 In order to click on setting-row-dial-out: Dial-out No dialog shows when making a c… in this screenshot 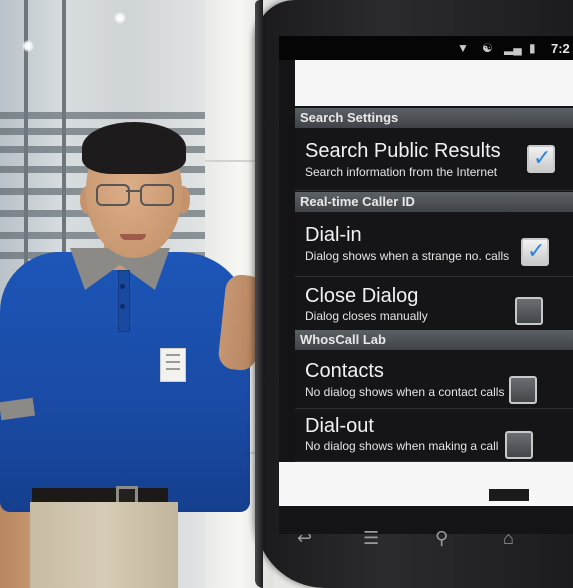, I will do `click(434, 435)`.